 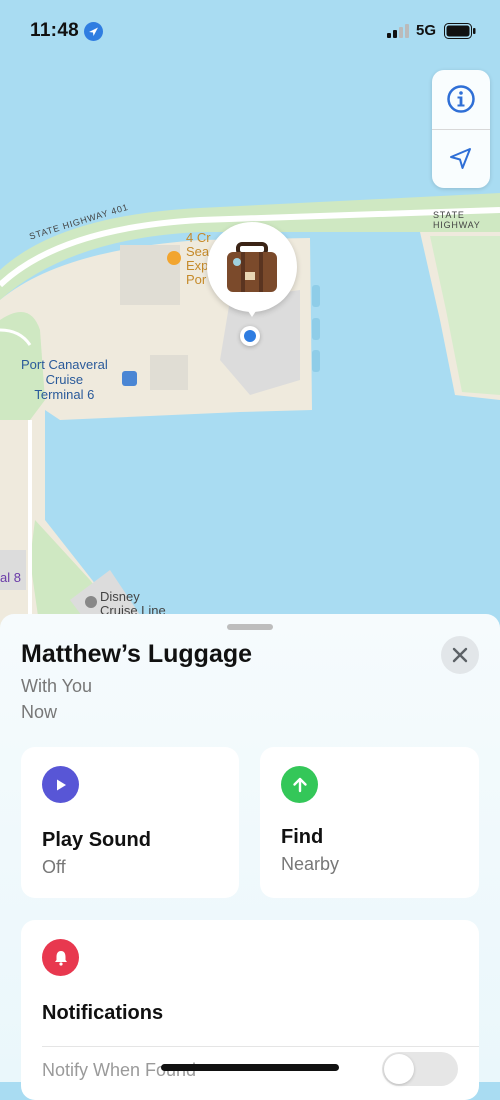 What do you see at coordinates (252, 311) in the screenshot?
I see `pin-tail` at bounding box center [252, 311].